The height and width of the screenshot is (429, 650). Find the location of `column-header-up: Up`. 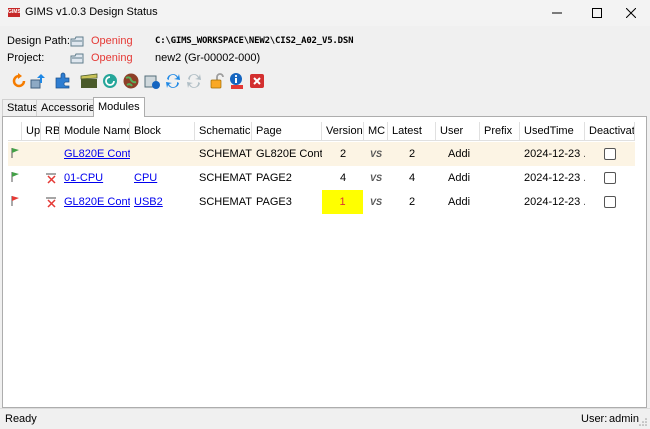

column-header-up: Up is located at coordinates (31, 131).